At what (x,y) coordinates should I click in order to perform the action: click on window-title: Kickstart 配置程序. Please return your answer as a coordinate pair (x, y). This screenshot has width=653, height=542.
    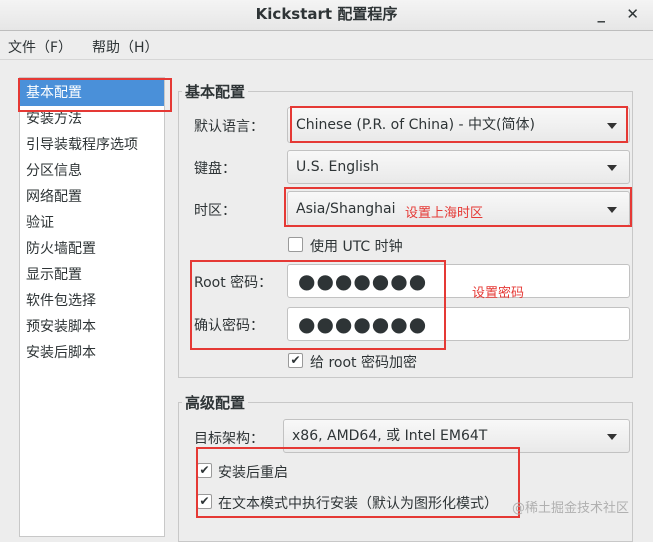
    Looking at the image, I should click on (326, 14).